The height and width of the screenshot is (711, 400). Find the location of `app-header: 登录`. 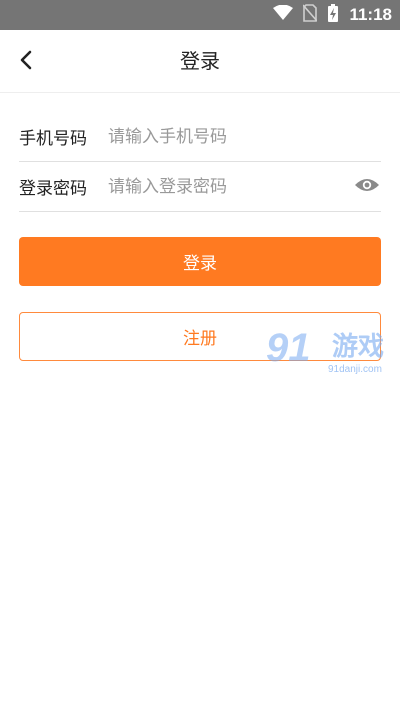

app-header: 登录 is located at coordinates (200, 61).